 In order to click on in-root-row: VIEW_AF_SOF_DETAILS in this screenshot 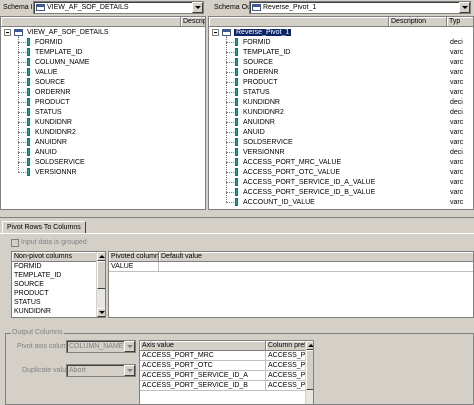, I will do `click(62, 32)`.